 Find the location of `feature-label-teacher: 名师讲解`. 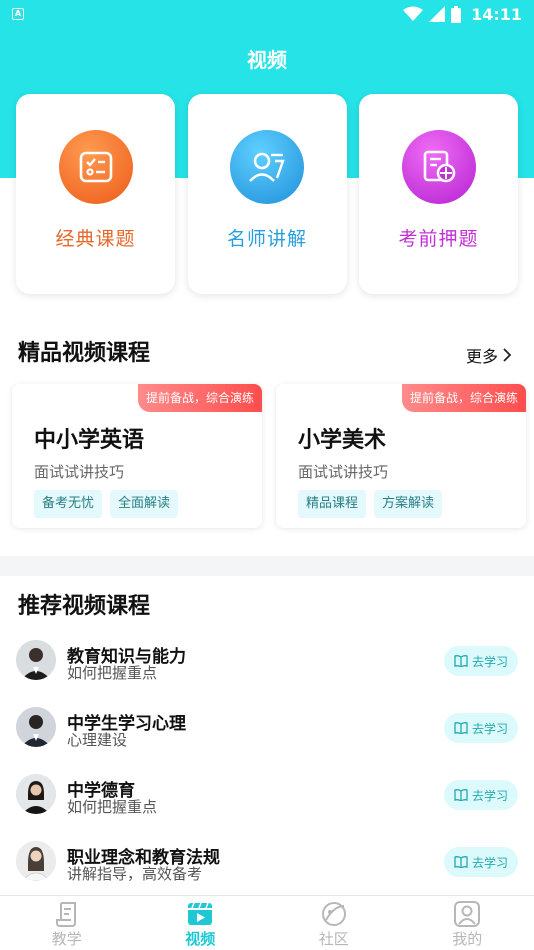

feature-label-teacher: 名师讲解 is located at coordinates (266, 239).